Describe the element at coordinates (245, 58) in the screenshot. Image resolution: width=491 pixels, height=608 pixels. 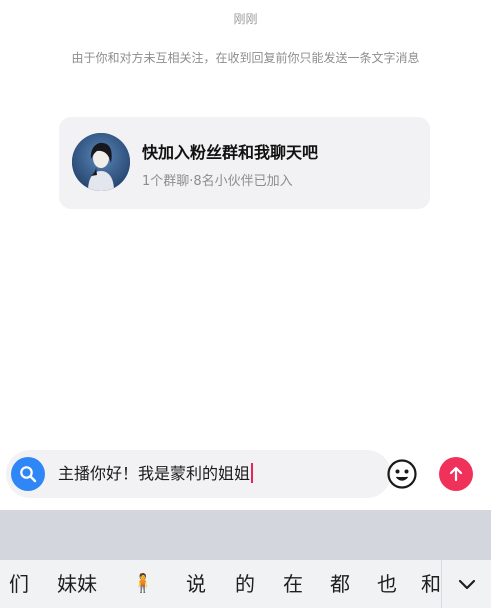
I see `system-notice: 由于你和对方未互相关注，在收到回复前你只能发送一条文字消息` at that location.